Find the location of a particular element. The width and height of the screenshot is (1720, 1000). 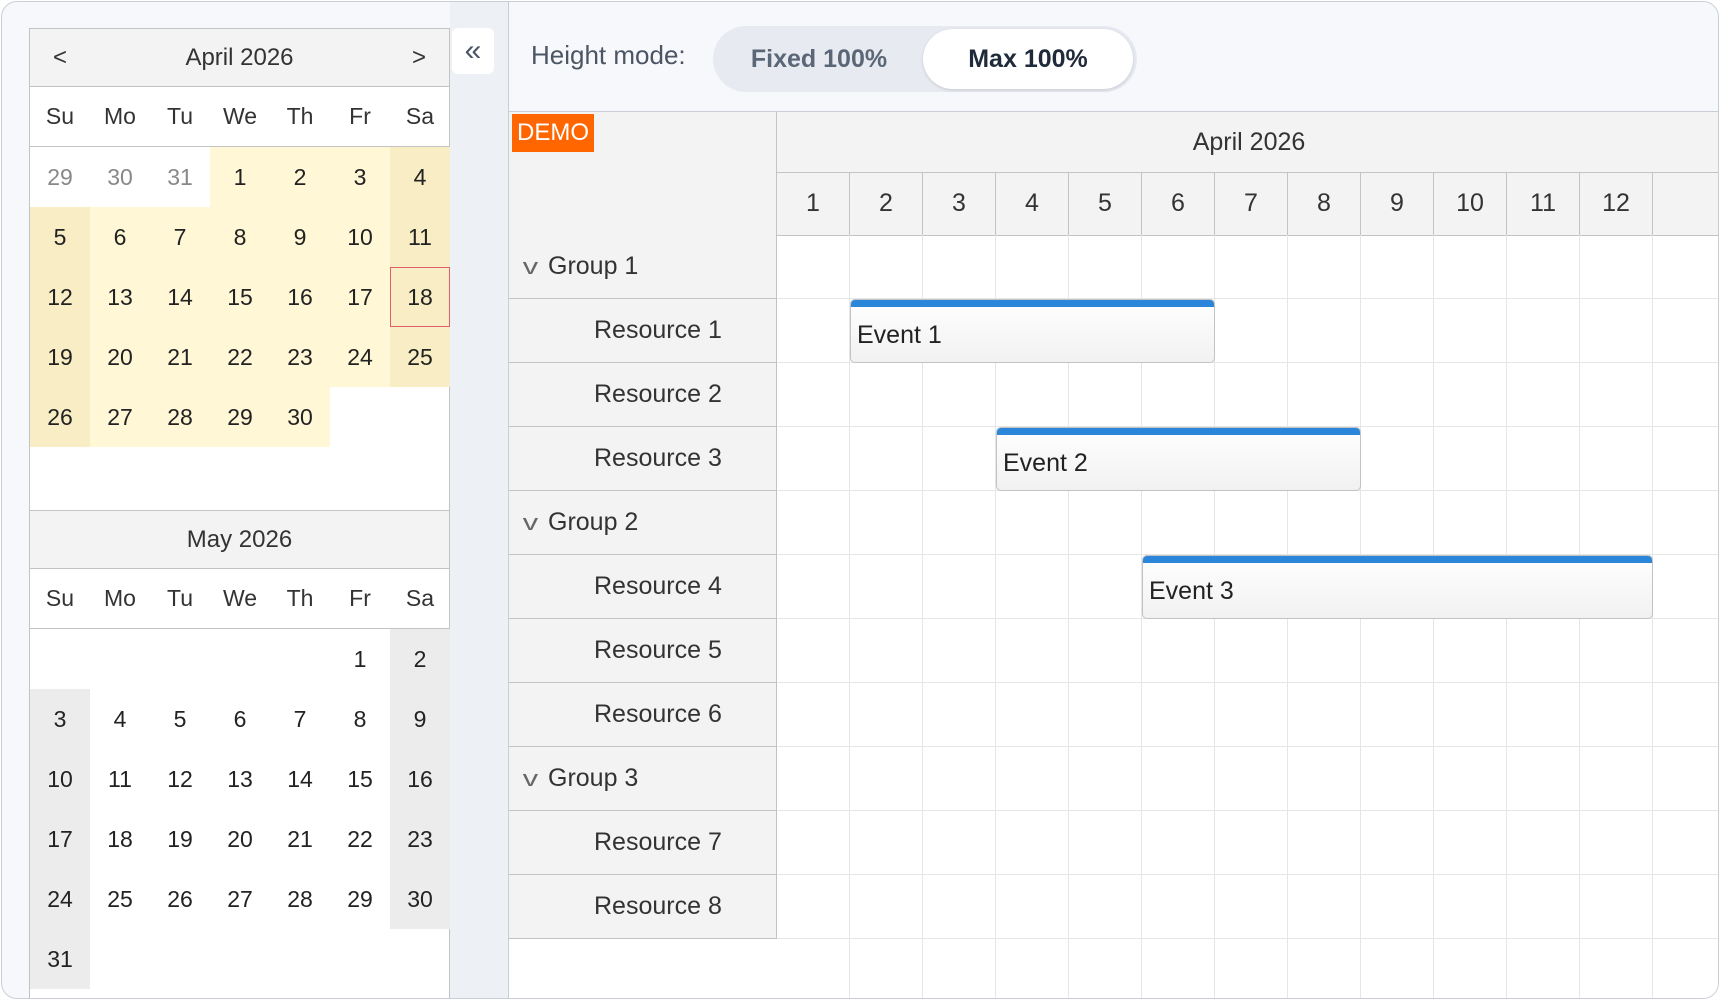

event-box: Event 3 is located at coordinates (1397, 587).